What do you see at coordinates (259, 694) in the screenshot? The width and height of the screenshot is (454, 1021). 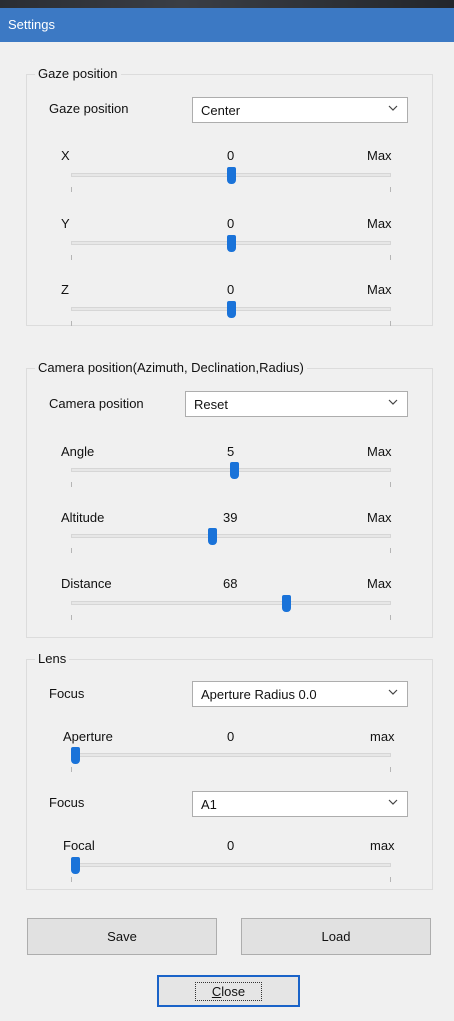 I see `focus-aperture-value: Aperture Radius 0.0` at bounding box center [259, 694].